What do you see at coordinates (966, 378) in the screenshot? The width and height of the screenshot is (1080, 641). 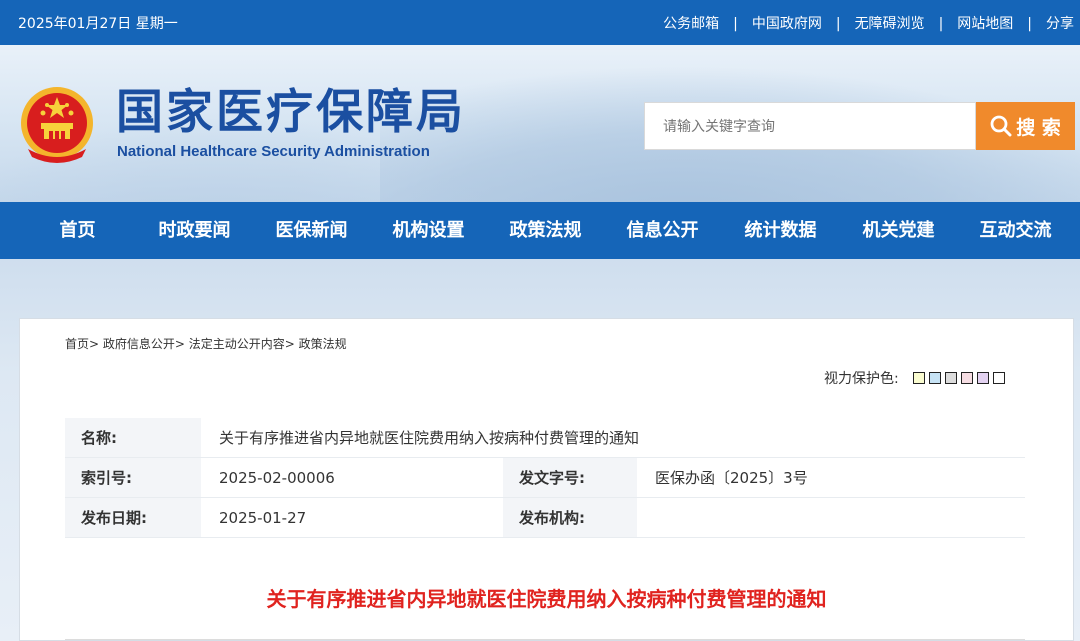 I see `swatch-pink` at bounding box center [966, 378].